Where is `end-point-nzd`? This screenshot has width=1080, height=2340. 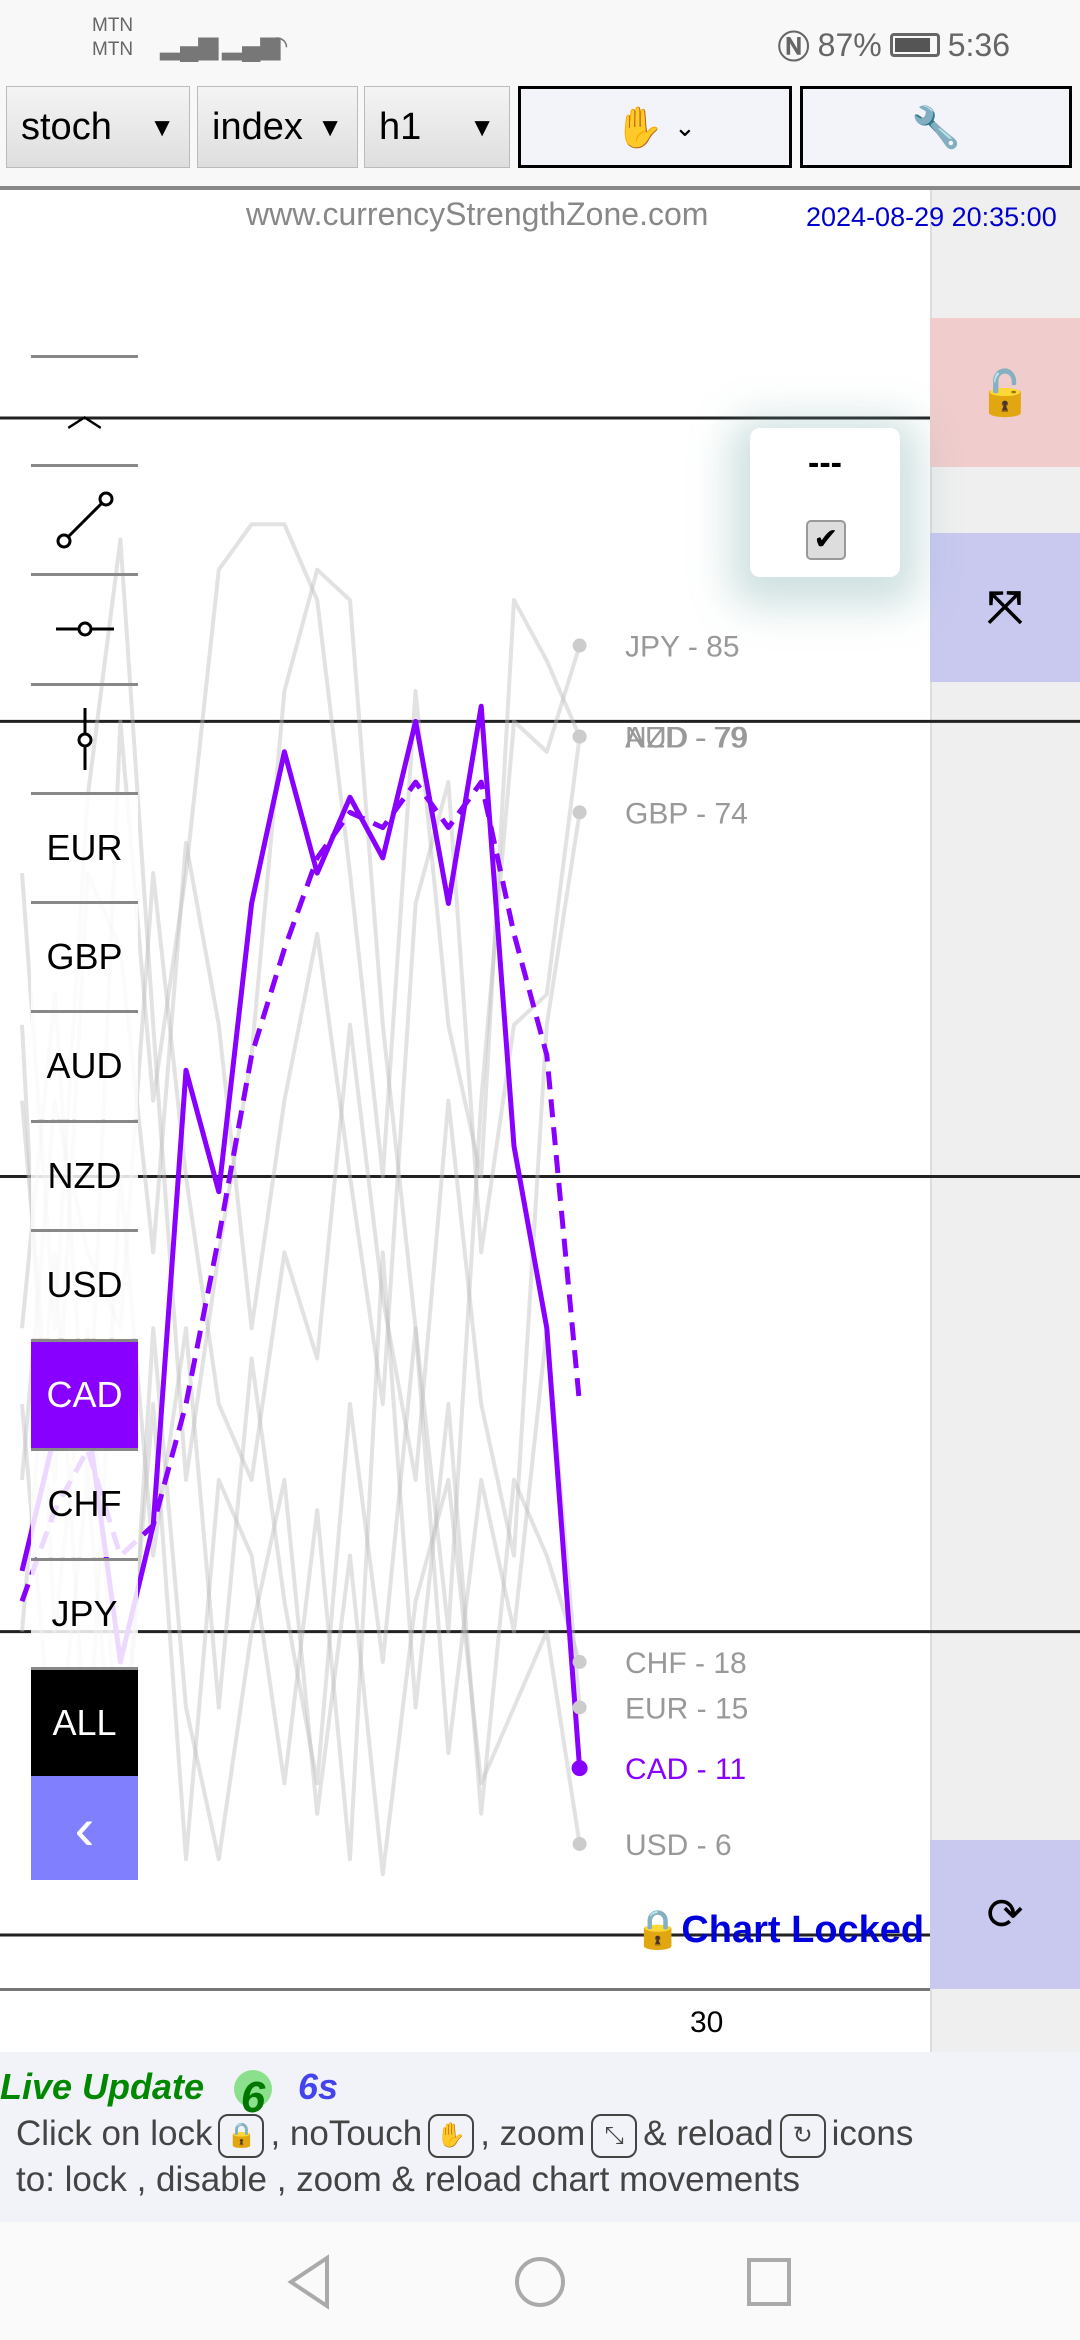 end-point-nzd is located at coordinates (579, 736).